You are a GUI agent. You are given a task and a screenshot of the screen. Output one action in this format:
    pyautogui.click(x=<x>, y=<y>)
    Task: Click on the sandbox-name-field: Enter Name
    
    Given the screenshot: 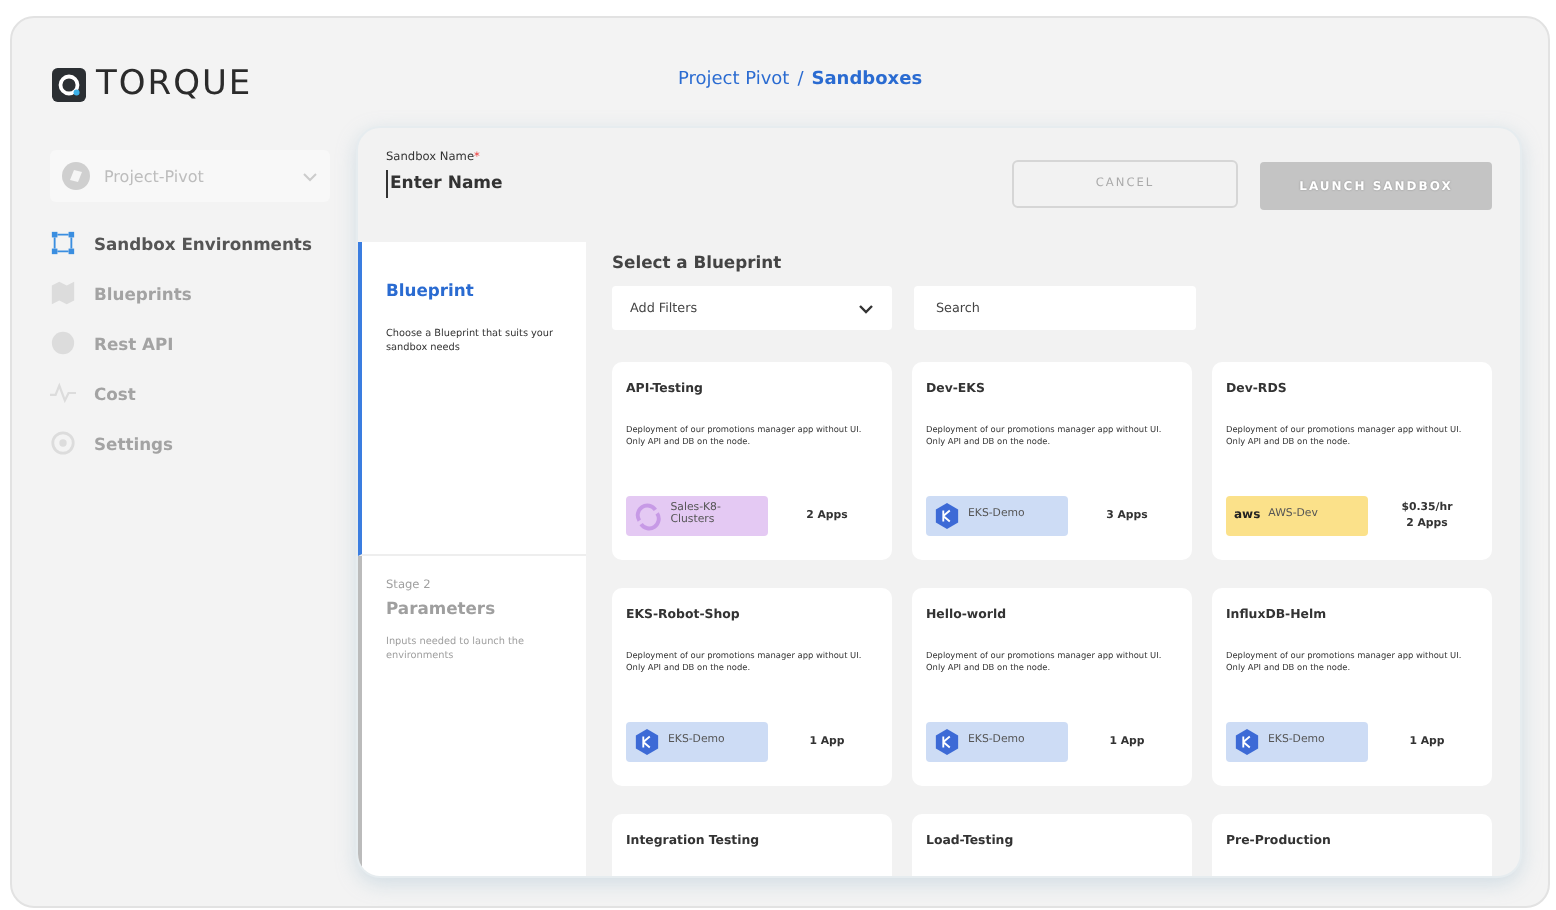 What is the action you would take?
    pyautogui.click(x=536, y=184)
    